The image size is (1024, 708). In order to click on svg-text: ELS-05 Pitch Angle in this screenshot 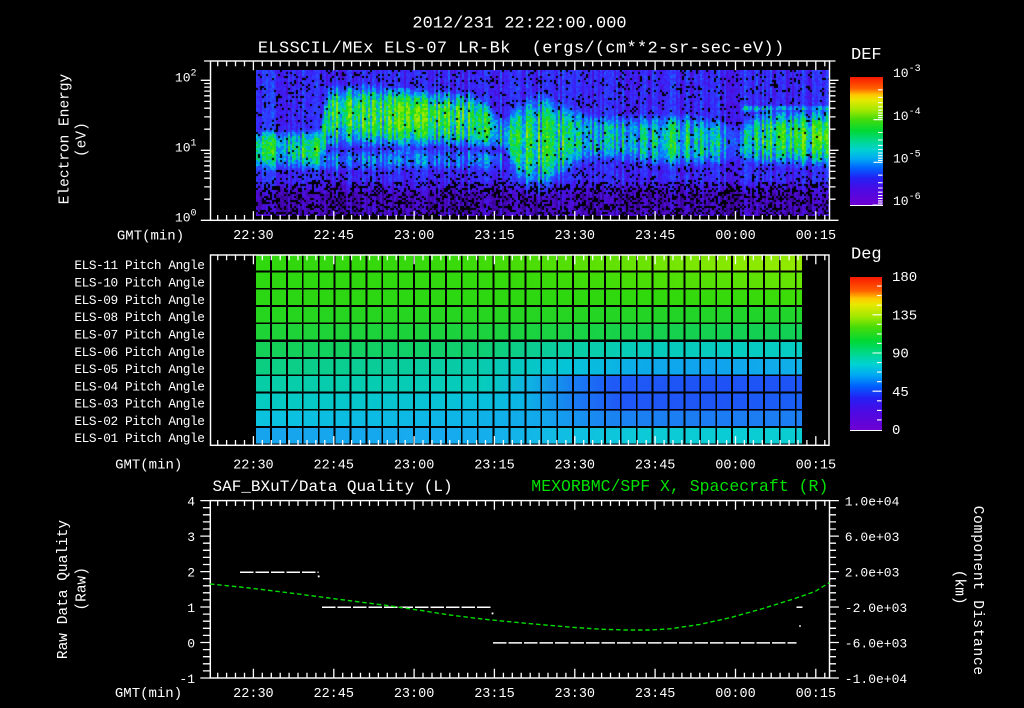, I will do `click(139, 369)`.